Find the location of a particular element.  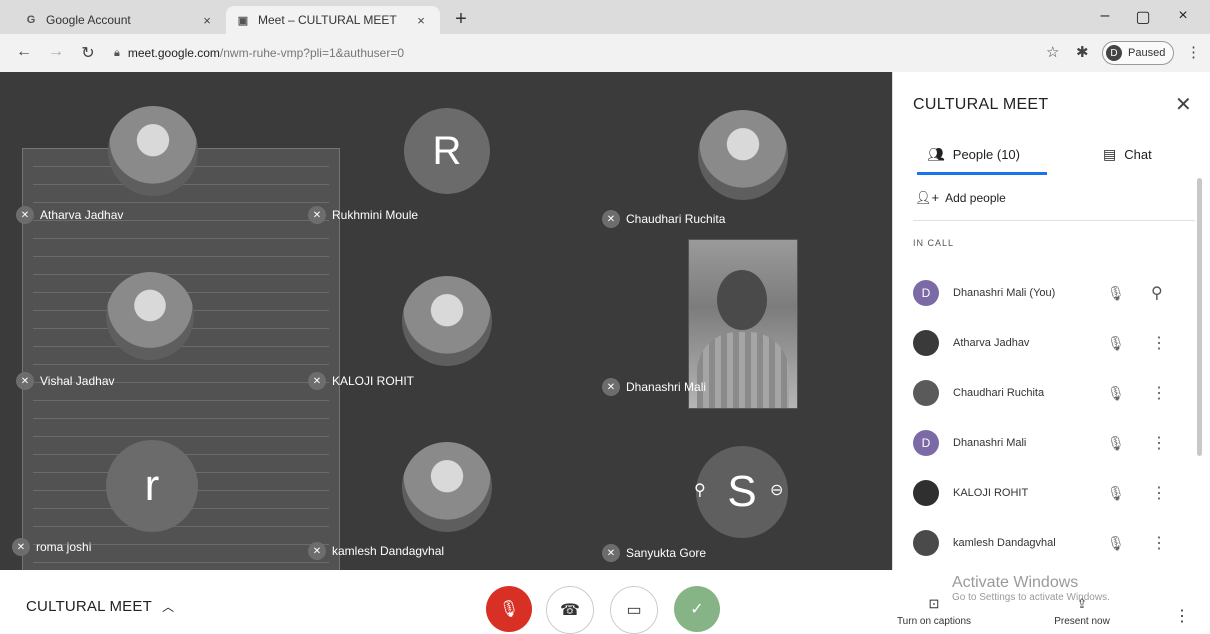

captions-button: ⊡ Turn on captions is located at coordinates (934, 611).